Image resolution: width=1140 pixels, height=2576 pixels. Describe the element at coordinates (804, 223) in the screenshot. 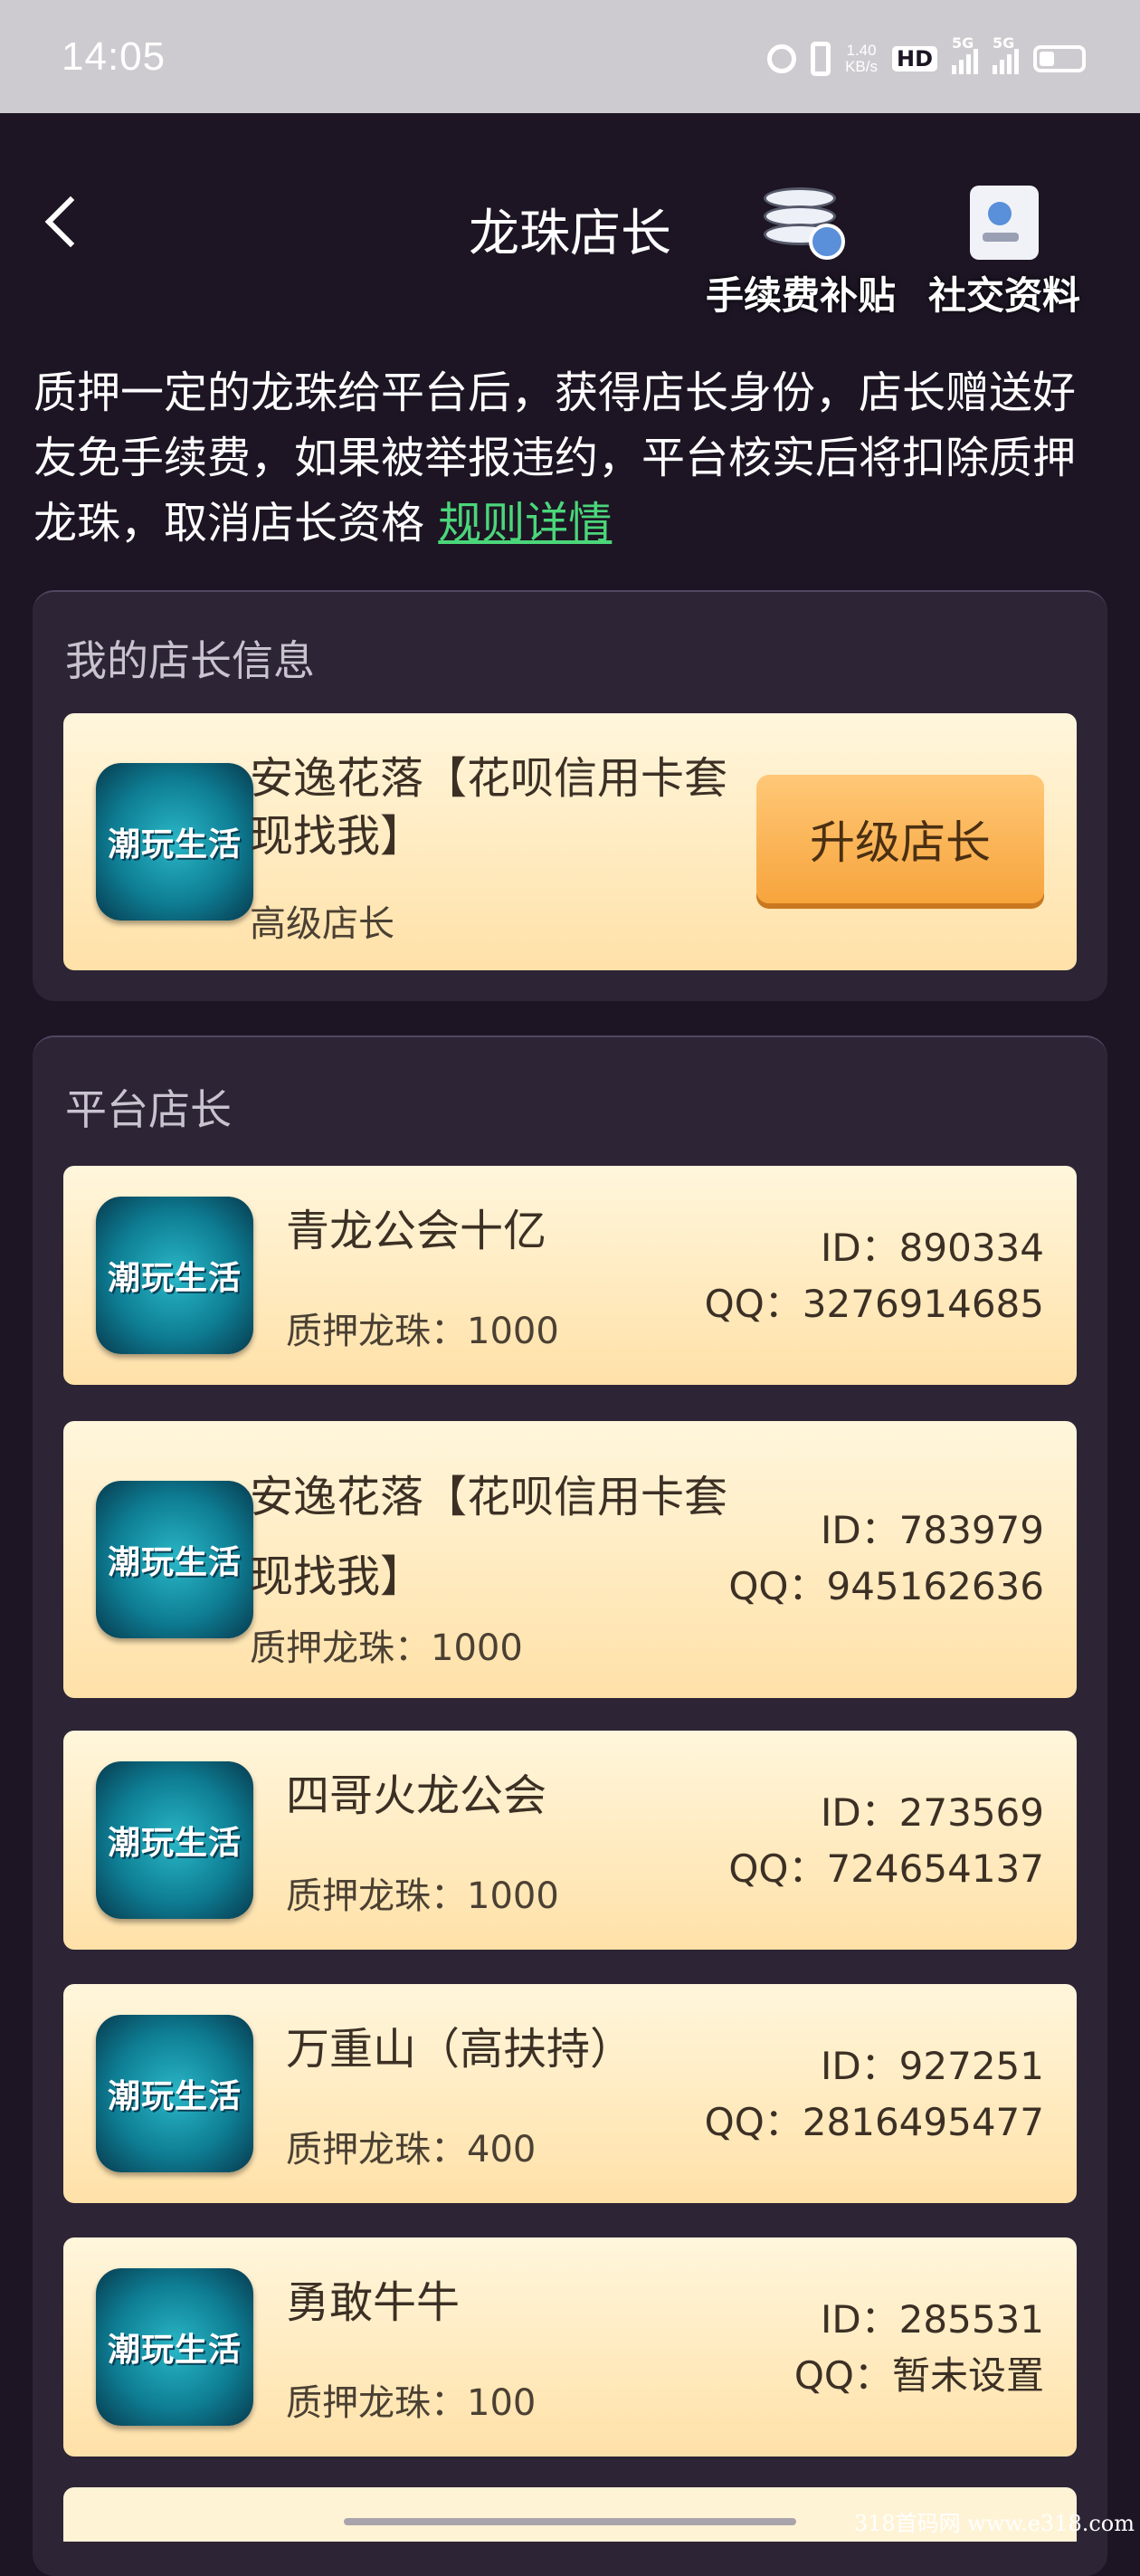

I see `database-coin-icon` at that location.